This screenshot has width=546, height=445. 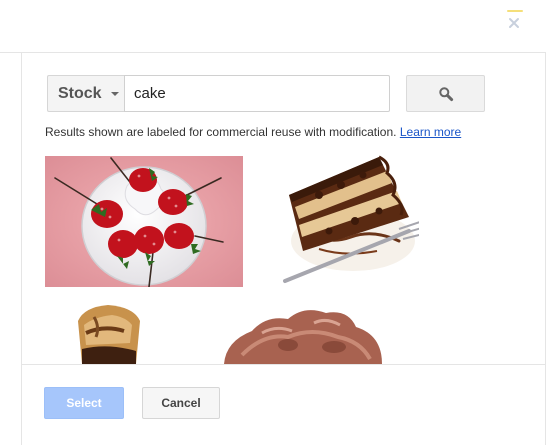 I want to click on result-image-cake-slice, so click(x=339, y=220).